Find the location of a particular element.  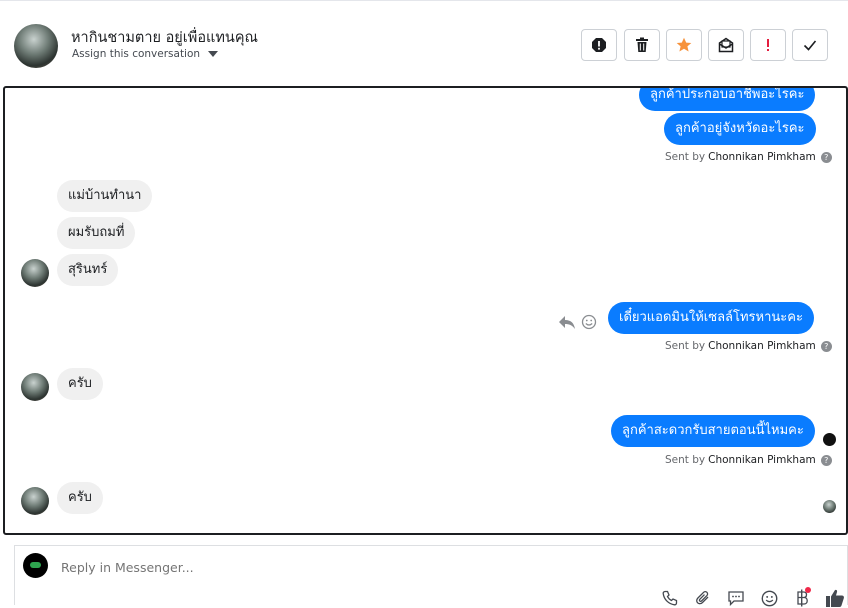

attachment-icon is located at coordinates (702, 597).